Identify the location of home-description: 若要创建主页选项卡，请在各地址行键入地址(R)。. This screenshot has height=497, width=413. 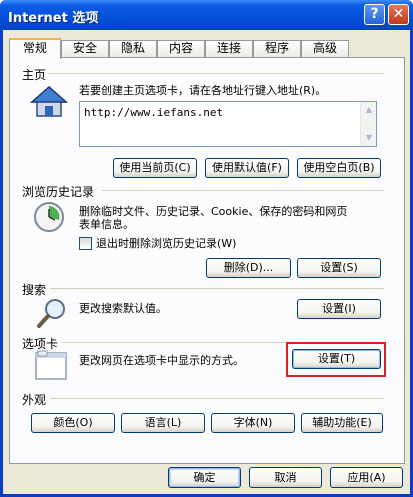
(203, 90).